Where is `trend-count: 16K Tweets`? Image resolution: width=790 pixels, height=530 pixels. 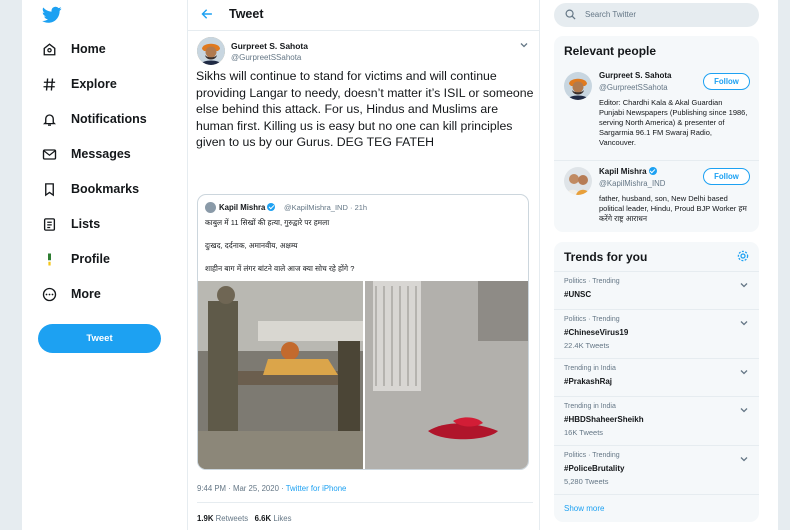 trend-count: 16K Tweets is located at coordinates (584, 432).